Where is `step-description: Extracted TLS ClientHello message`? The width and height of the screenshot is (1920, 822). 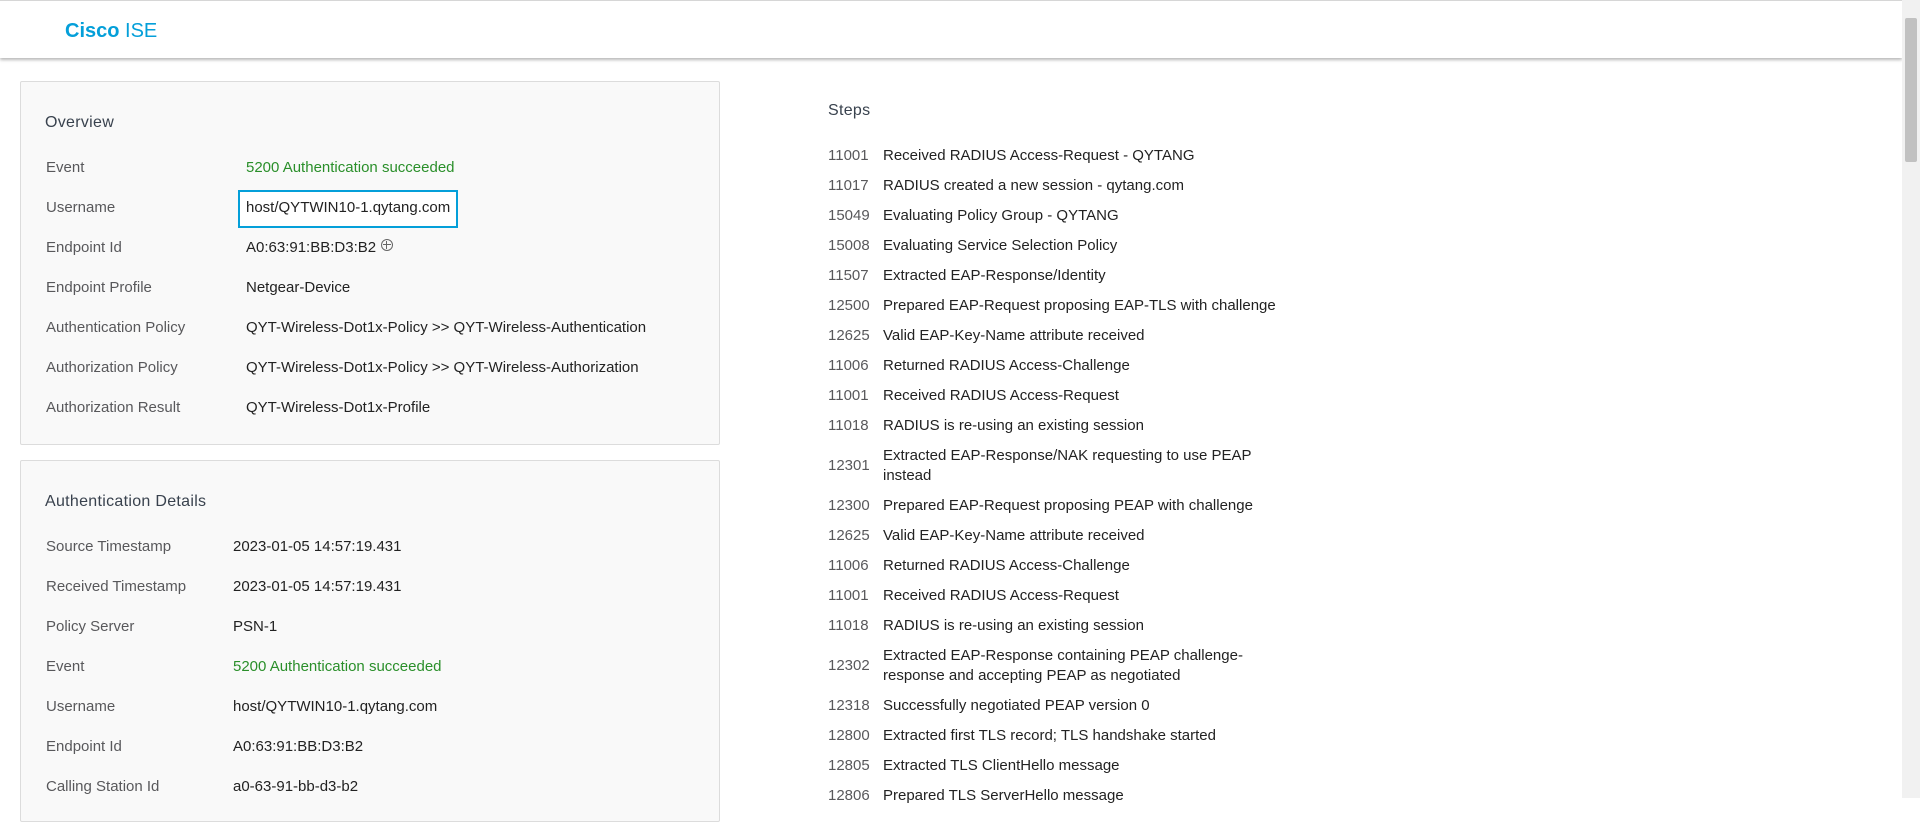
step-description: Extracted TLS ClientHello message is located at coordinates (1001, 765).